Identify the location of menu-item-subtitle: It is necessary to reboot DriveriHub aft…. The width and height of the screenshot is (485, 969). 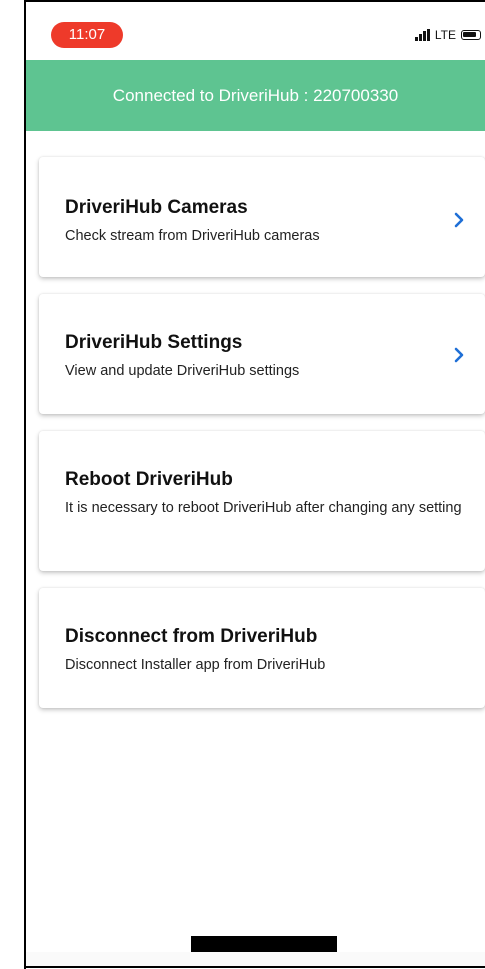
(263, 508).